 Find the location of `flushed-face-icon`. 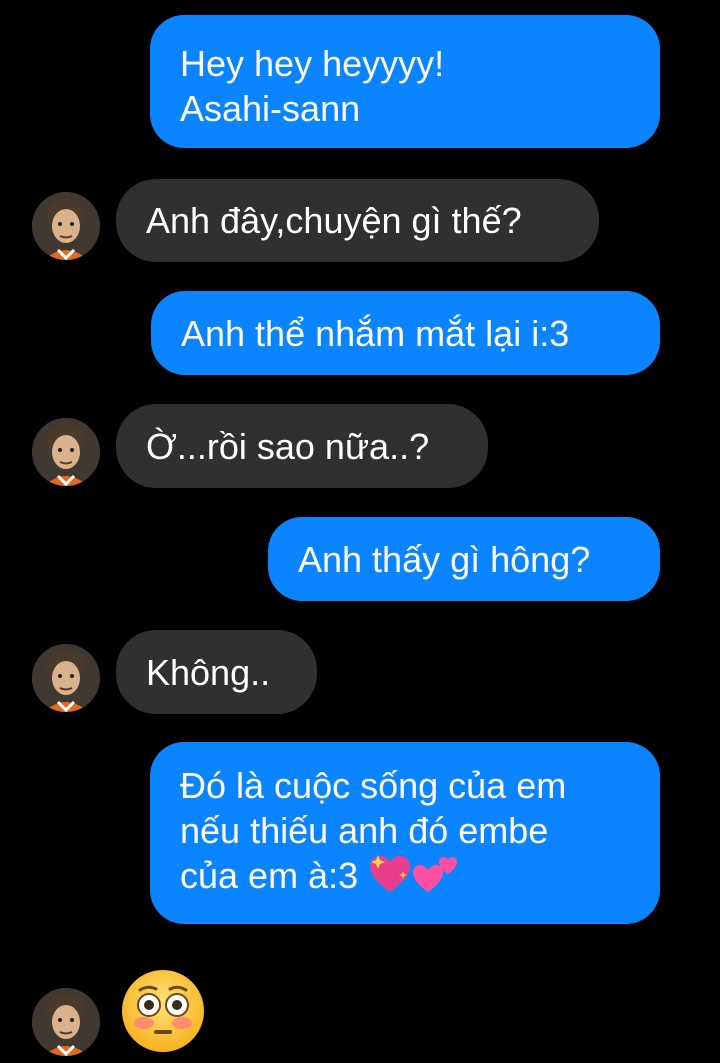

flushed-face-icon is located at coordinates (163, 1011).